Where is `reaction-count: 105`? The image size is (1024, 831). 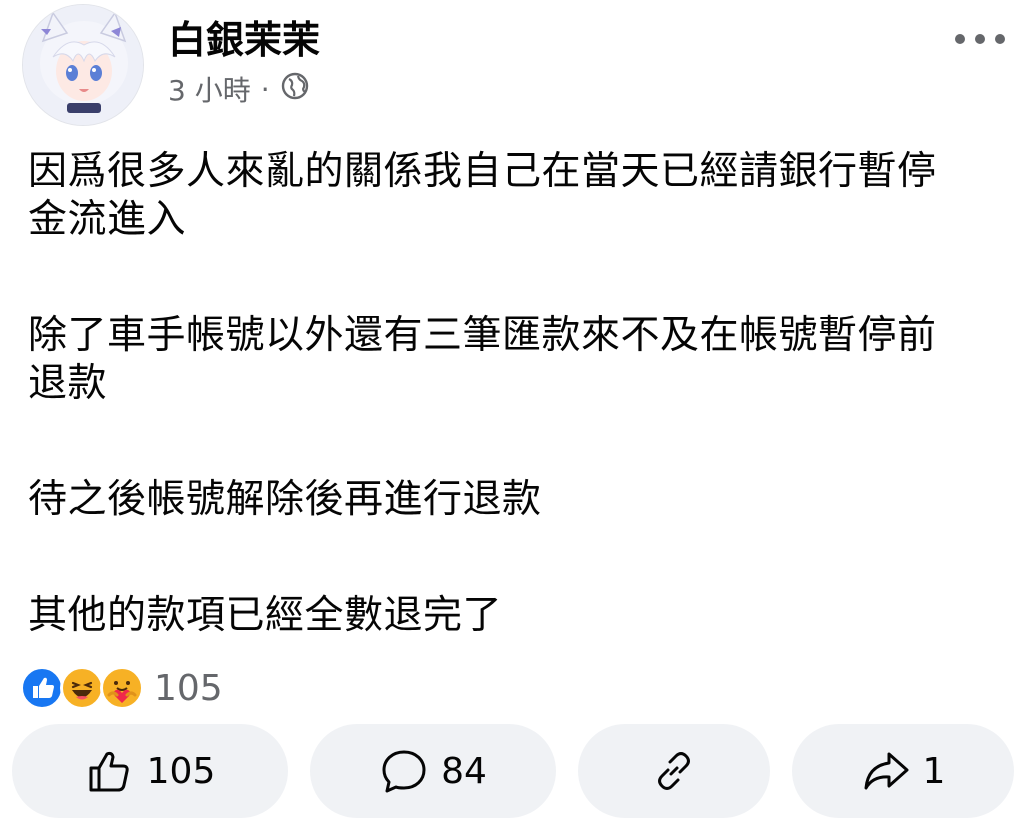
reaction-count: 105 is located at coordinates (188, 688).